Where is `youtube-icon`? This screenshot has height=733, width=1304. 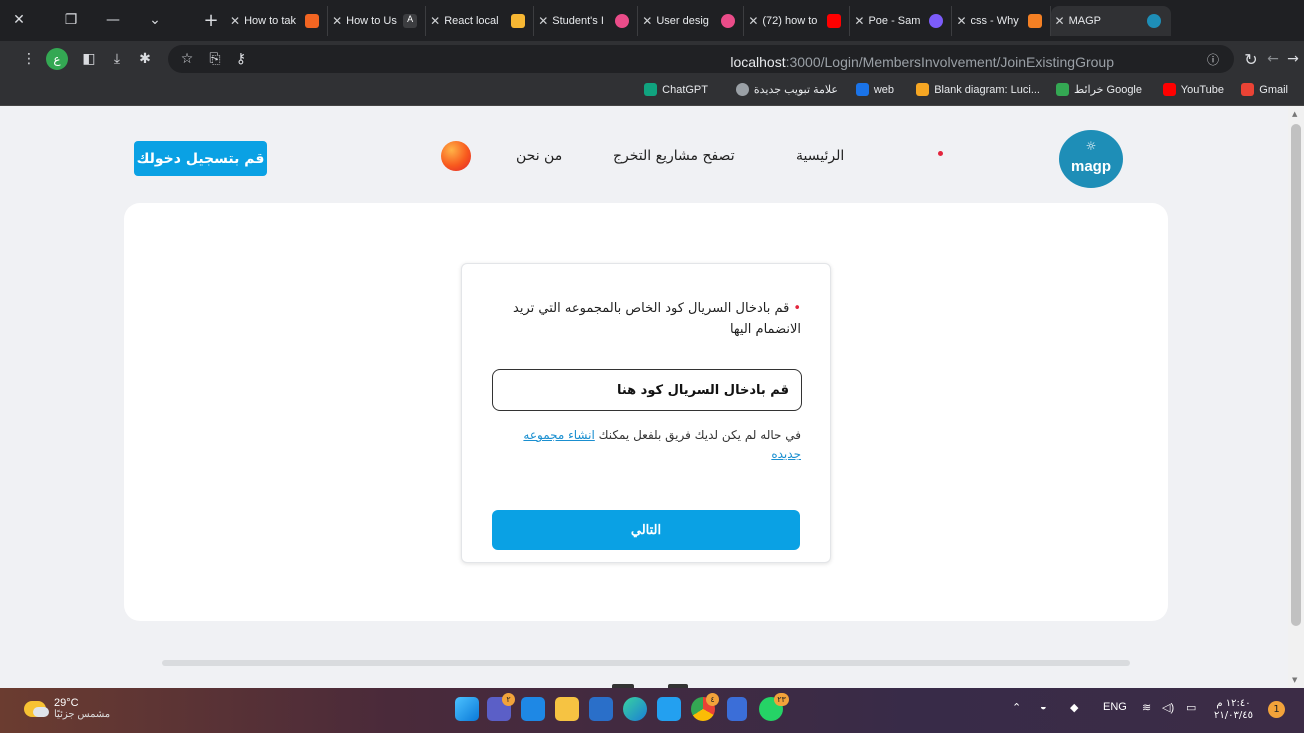
youtube-icon is located at coordinates (1169, 89).